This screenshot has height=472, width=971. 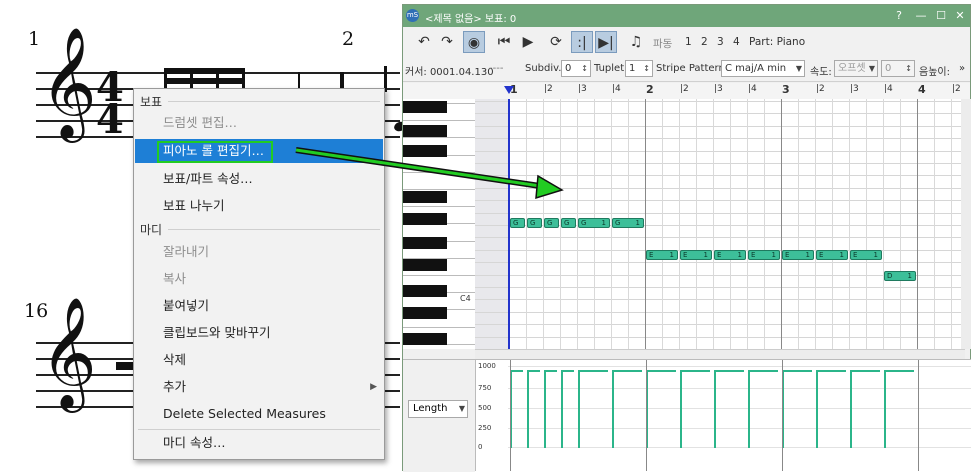 What do you see at coordinates (204, 71) in the screenshot?
I see `note-beam` at bounding box center [204, 71].